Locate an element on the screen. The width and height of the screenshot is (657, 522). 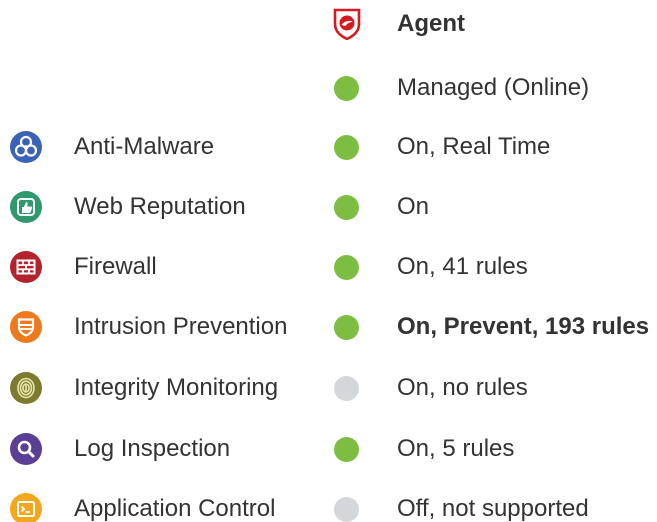
module-label: Application Control is located at coordinates (175, 508).